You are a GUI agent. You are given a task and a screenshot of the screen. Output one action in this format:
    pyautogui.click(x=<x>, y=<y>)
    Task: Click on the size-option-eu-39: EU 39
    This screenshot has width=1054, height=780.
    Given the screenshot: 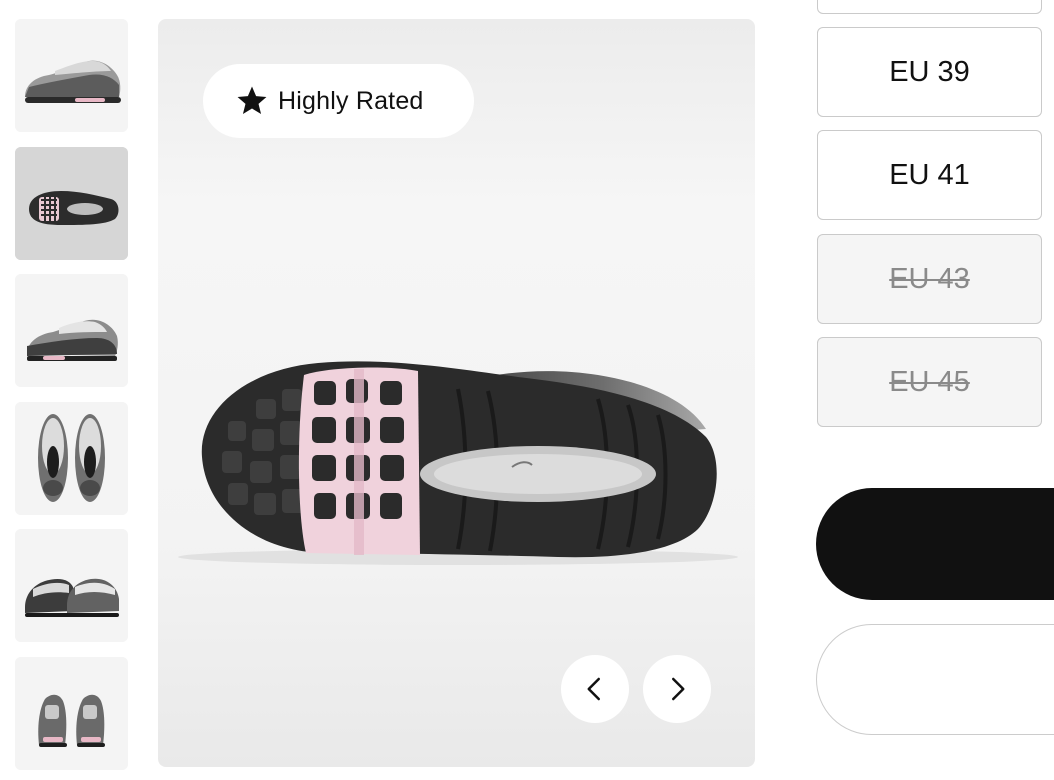 What is the action you would take?
    pyautogui.click(x=929, y=72)
    